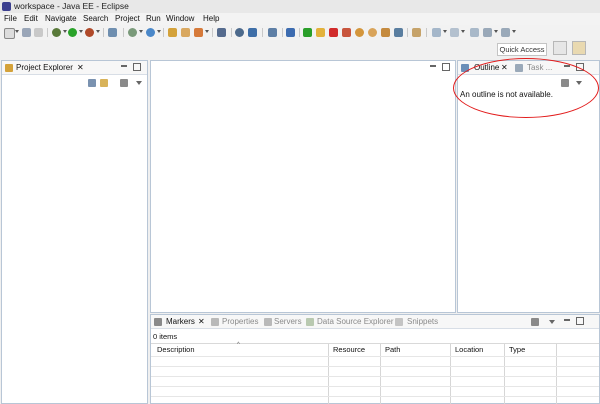  Describe the element at coordinates (496, 31) in the screenshot. I see `nav-back-dropdown-icon` at that location.